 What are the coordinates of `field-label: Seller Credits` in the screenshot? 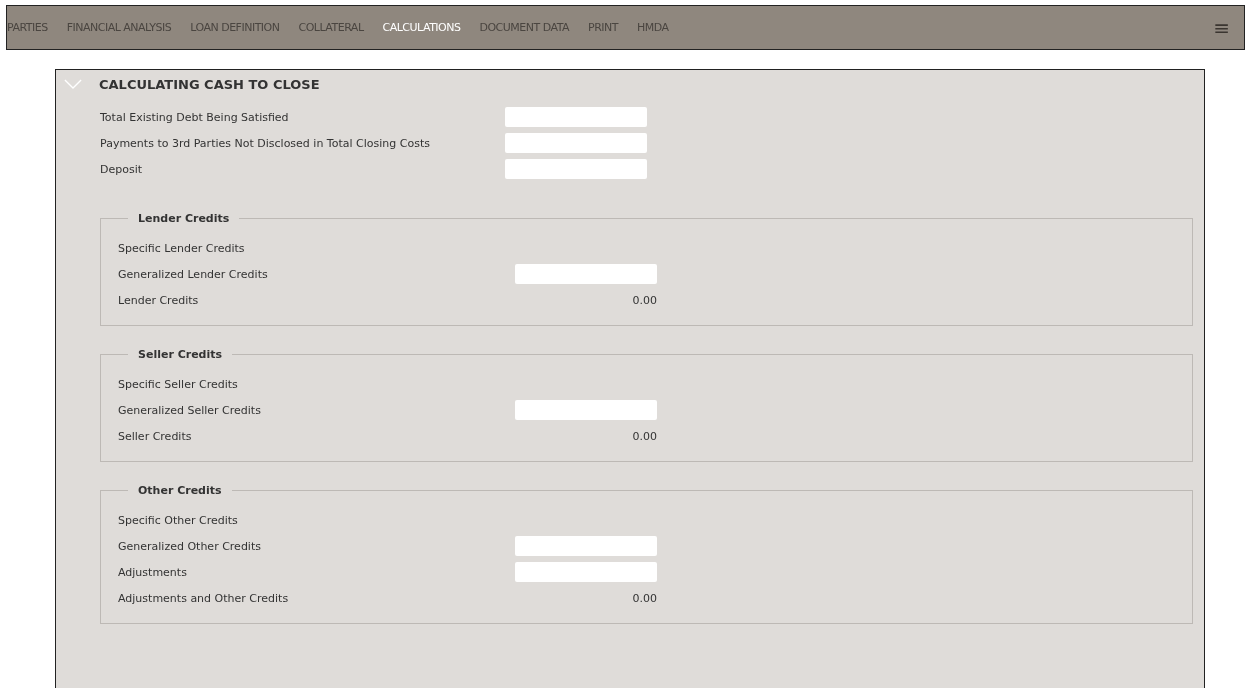 It's located at (155, 436).